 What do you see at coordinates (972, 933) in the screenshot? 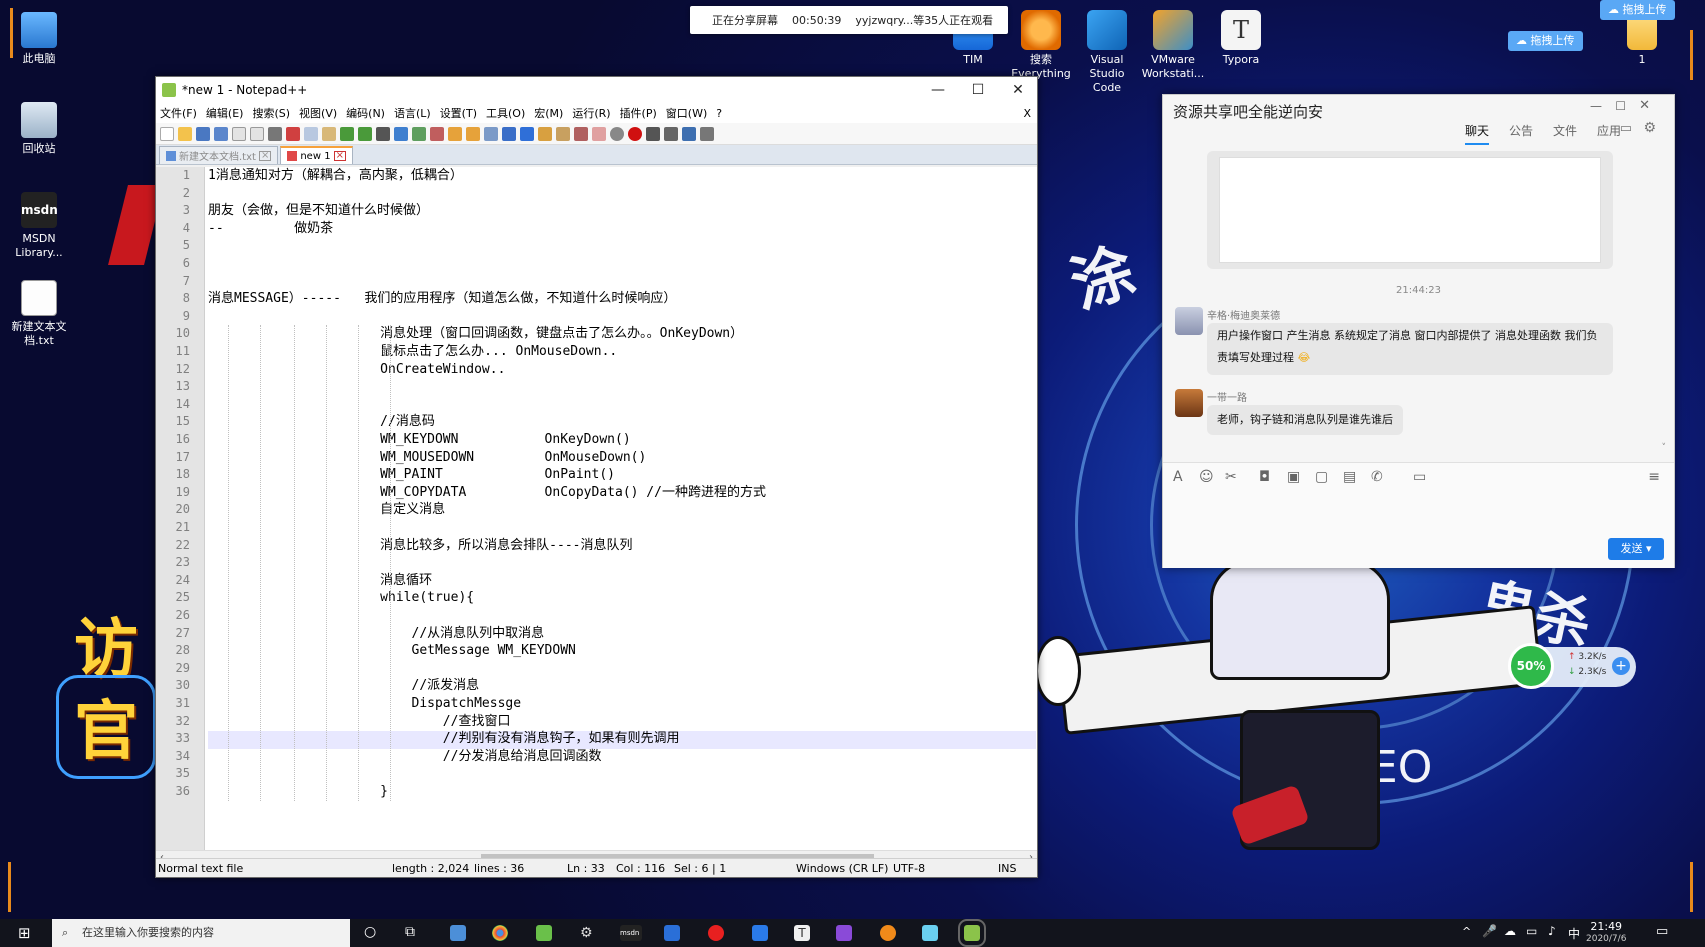
I see `taskbar-app-notepadpp-icon` at bounding box center [972, 933].